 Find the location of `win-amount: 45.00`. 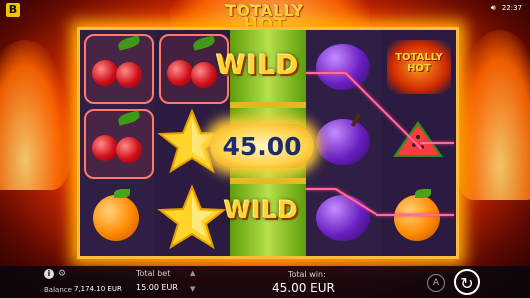

win-amount: 45.00 is located at coordinates (262, 146).